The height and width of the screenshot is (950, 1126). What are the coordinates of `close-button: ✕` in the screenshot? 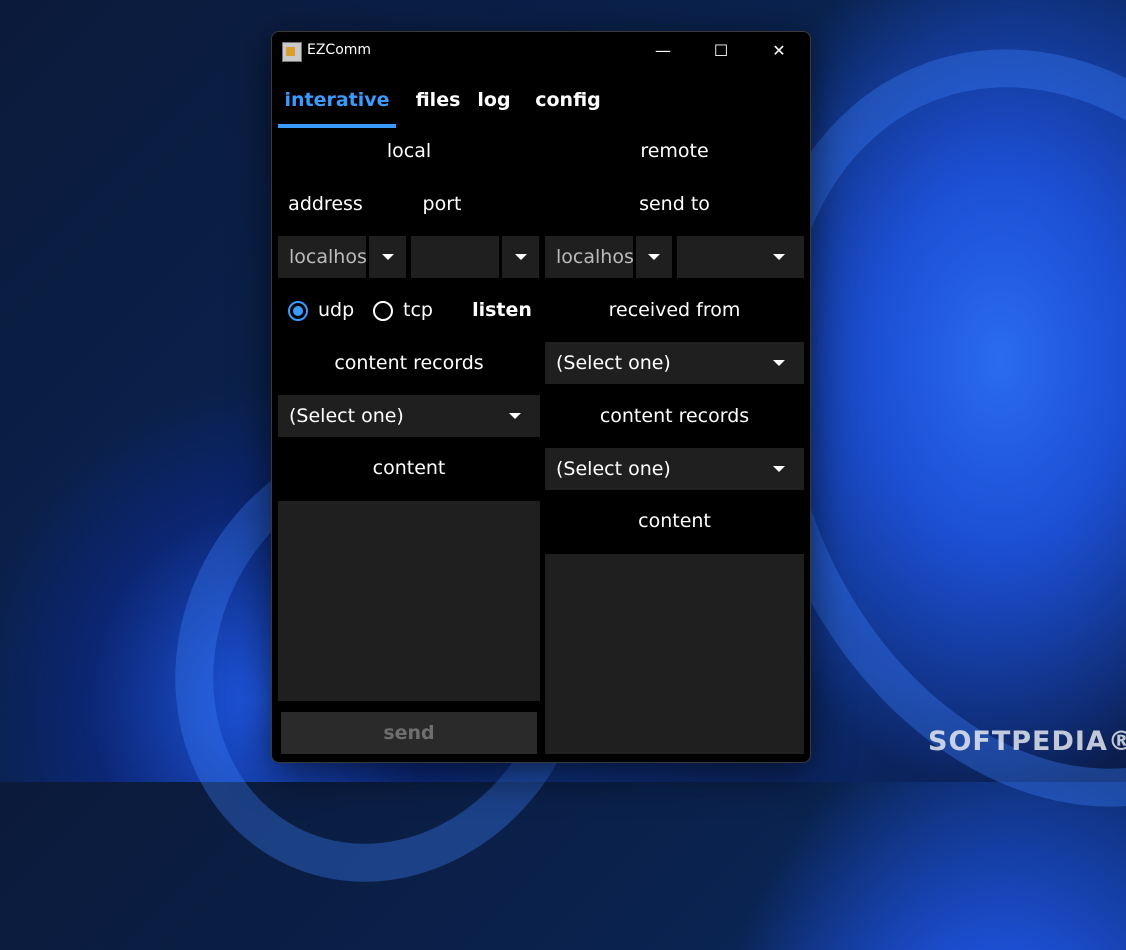 It's located at (779, 51).